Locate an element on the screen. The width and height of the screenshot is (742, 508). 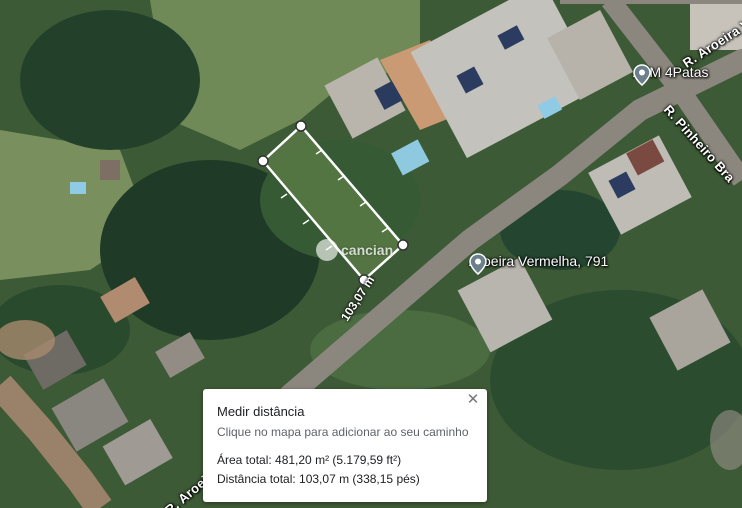
total-area: Área total: 481,20 m² (5.179,59 ft²) is located at coordinates (309, 460).